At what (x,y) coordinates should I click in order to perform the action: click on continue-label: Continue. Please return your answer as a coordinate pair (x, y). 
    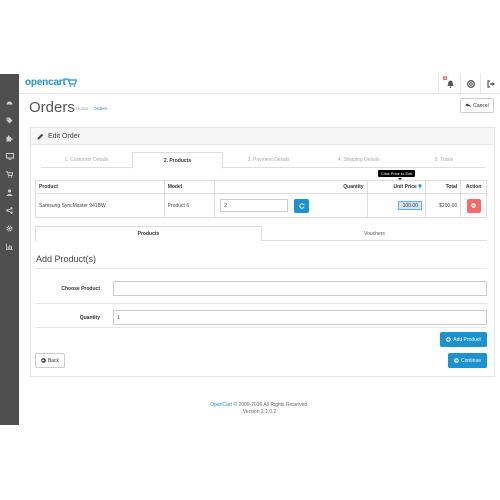
    Looking at the image, I should click on (470, 360).